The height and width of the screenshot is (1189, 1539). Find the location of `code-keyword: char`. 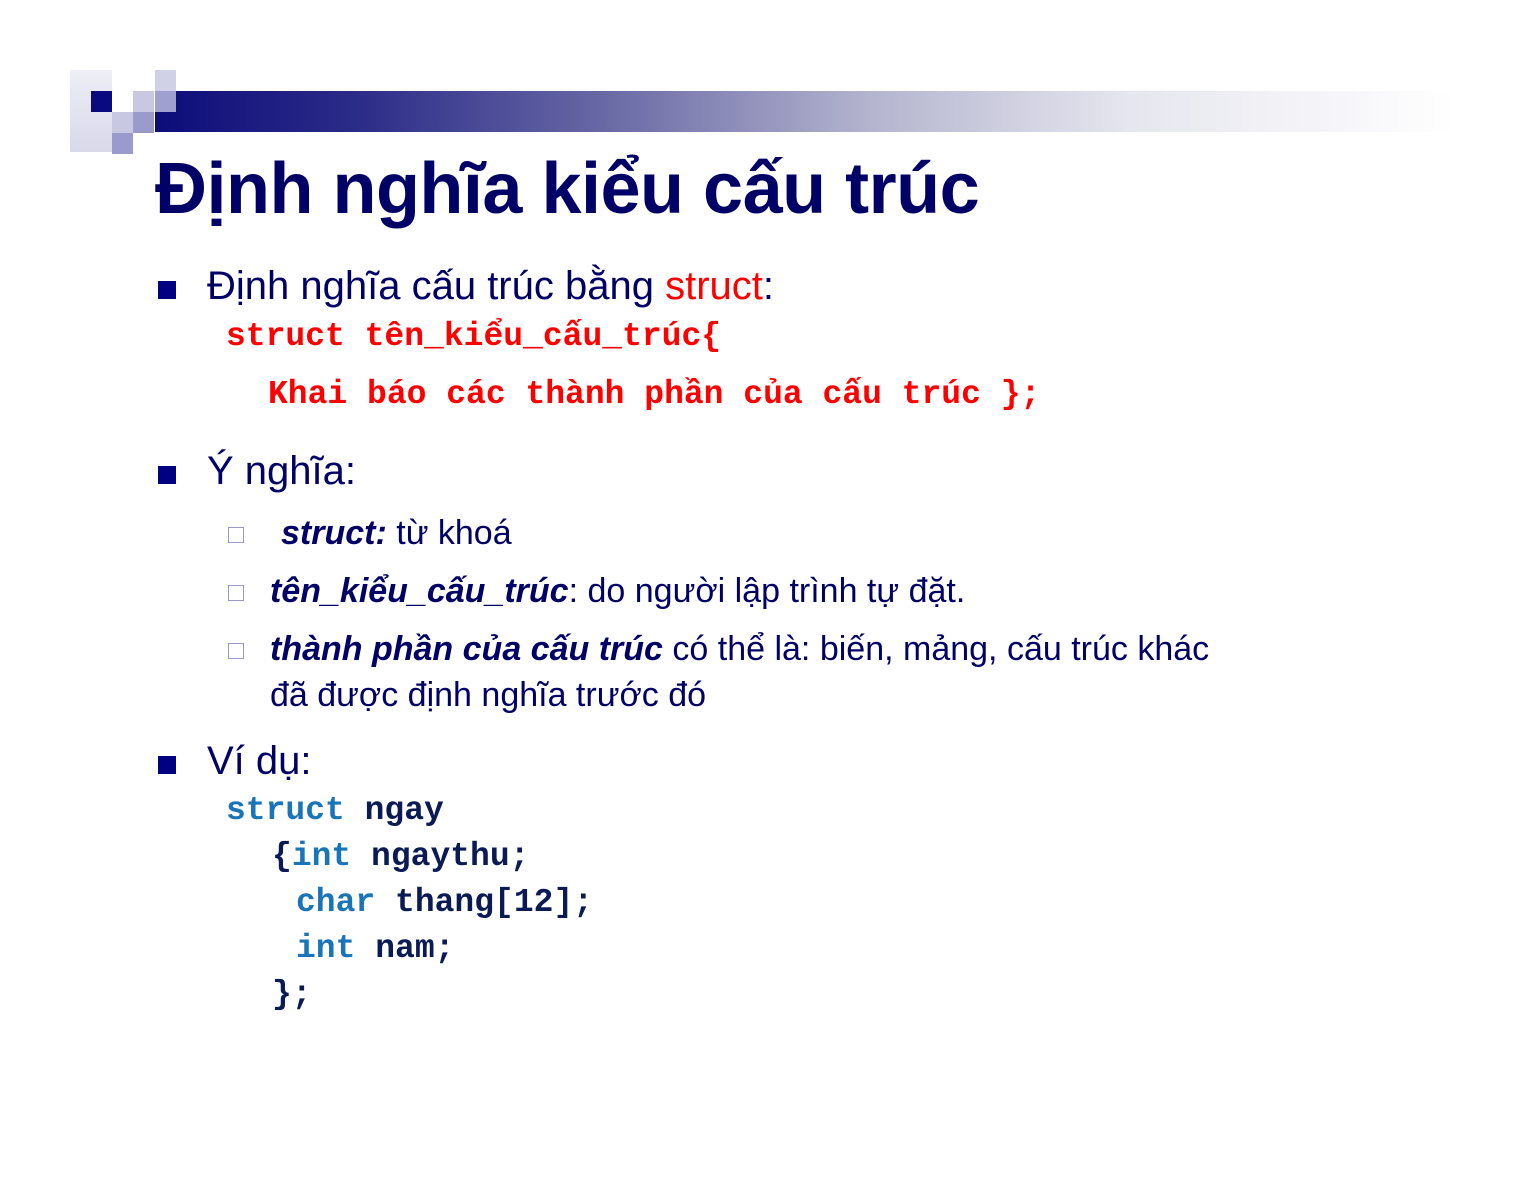

code-keyword: char is located at coordinates (336, 902).